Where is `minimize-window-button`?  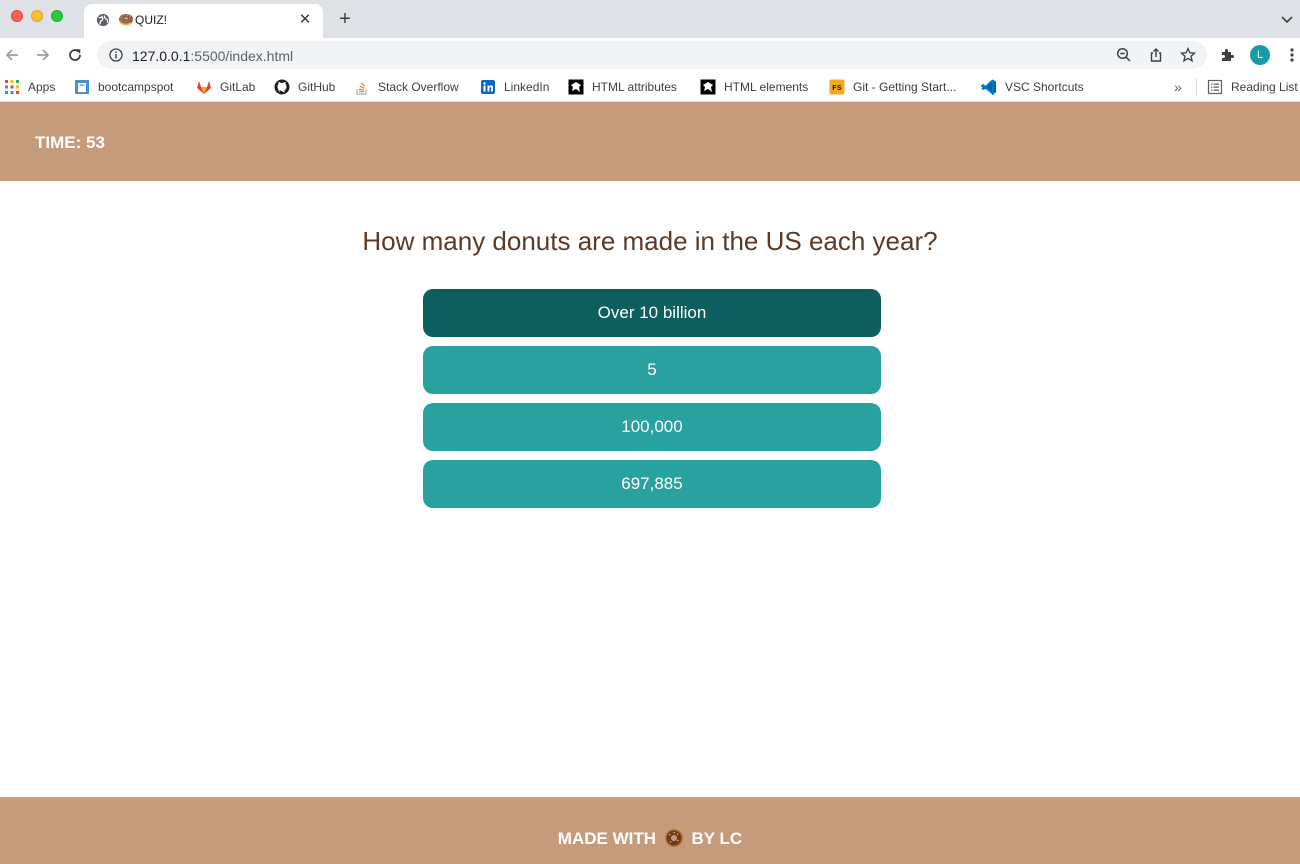 minimize-window-button is located at coordinates (37, 16).